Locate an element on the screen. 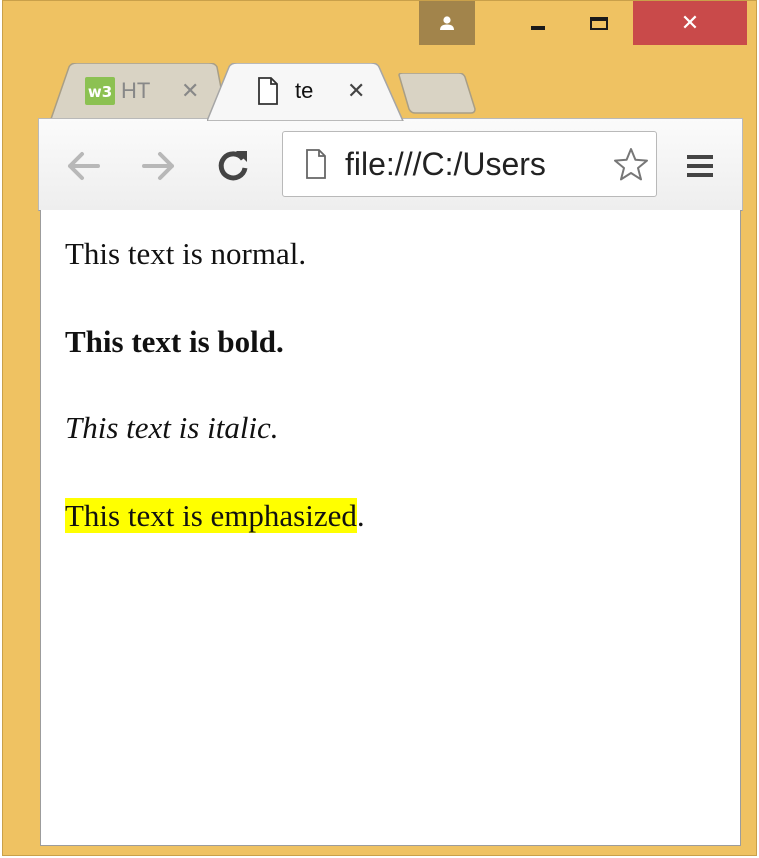  close-icon: ✕ is located at coordinates (690, 23).